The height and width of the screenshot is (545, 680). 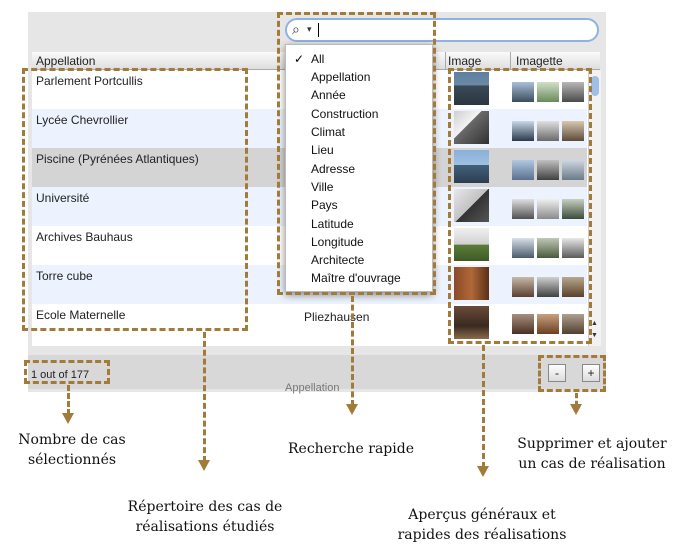 What do you see at coordinates (464, 61) in the screenshot?
I see `col-image: Image` at bounding box center [464, 61].